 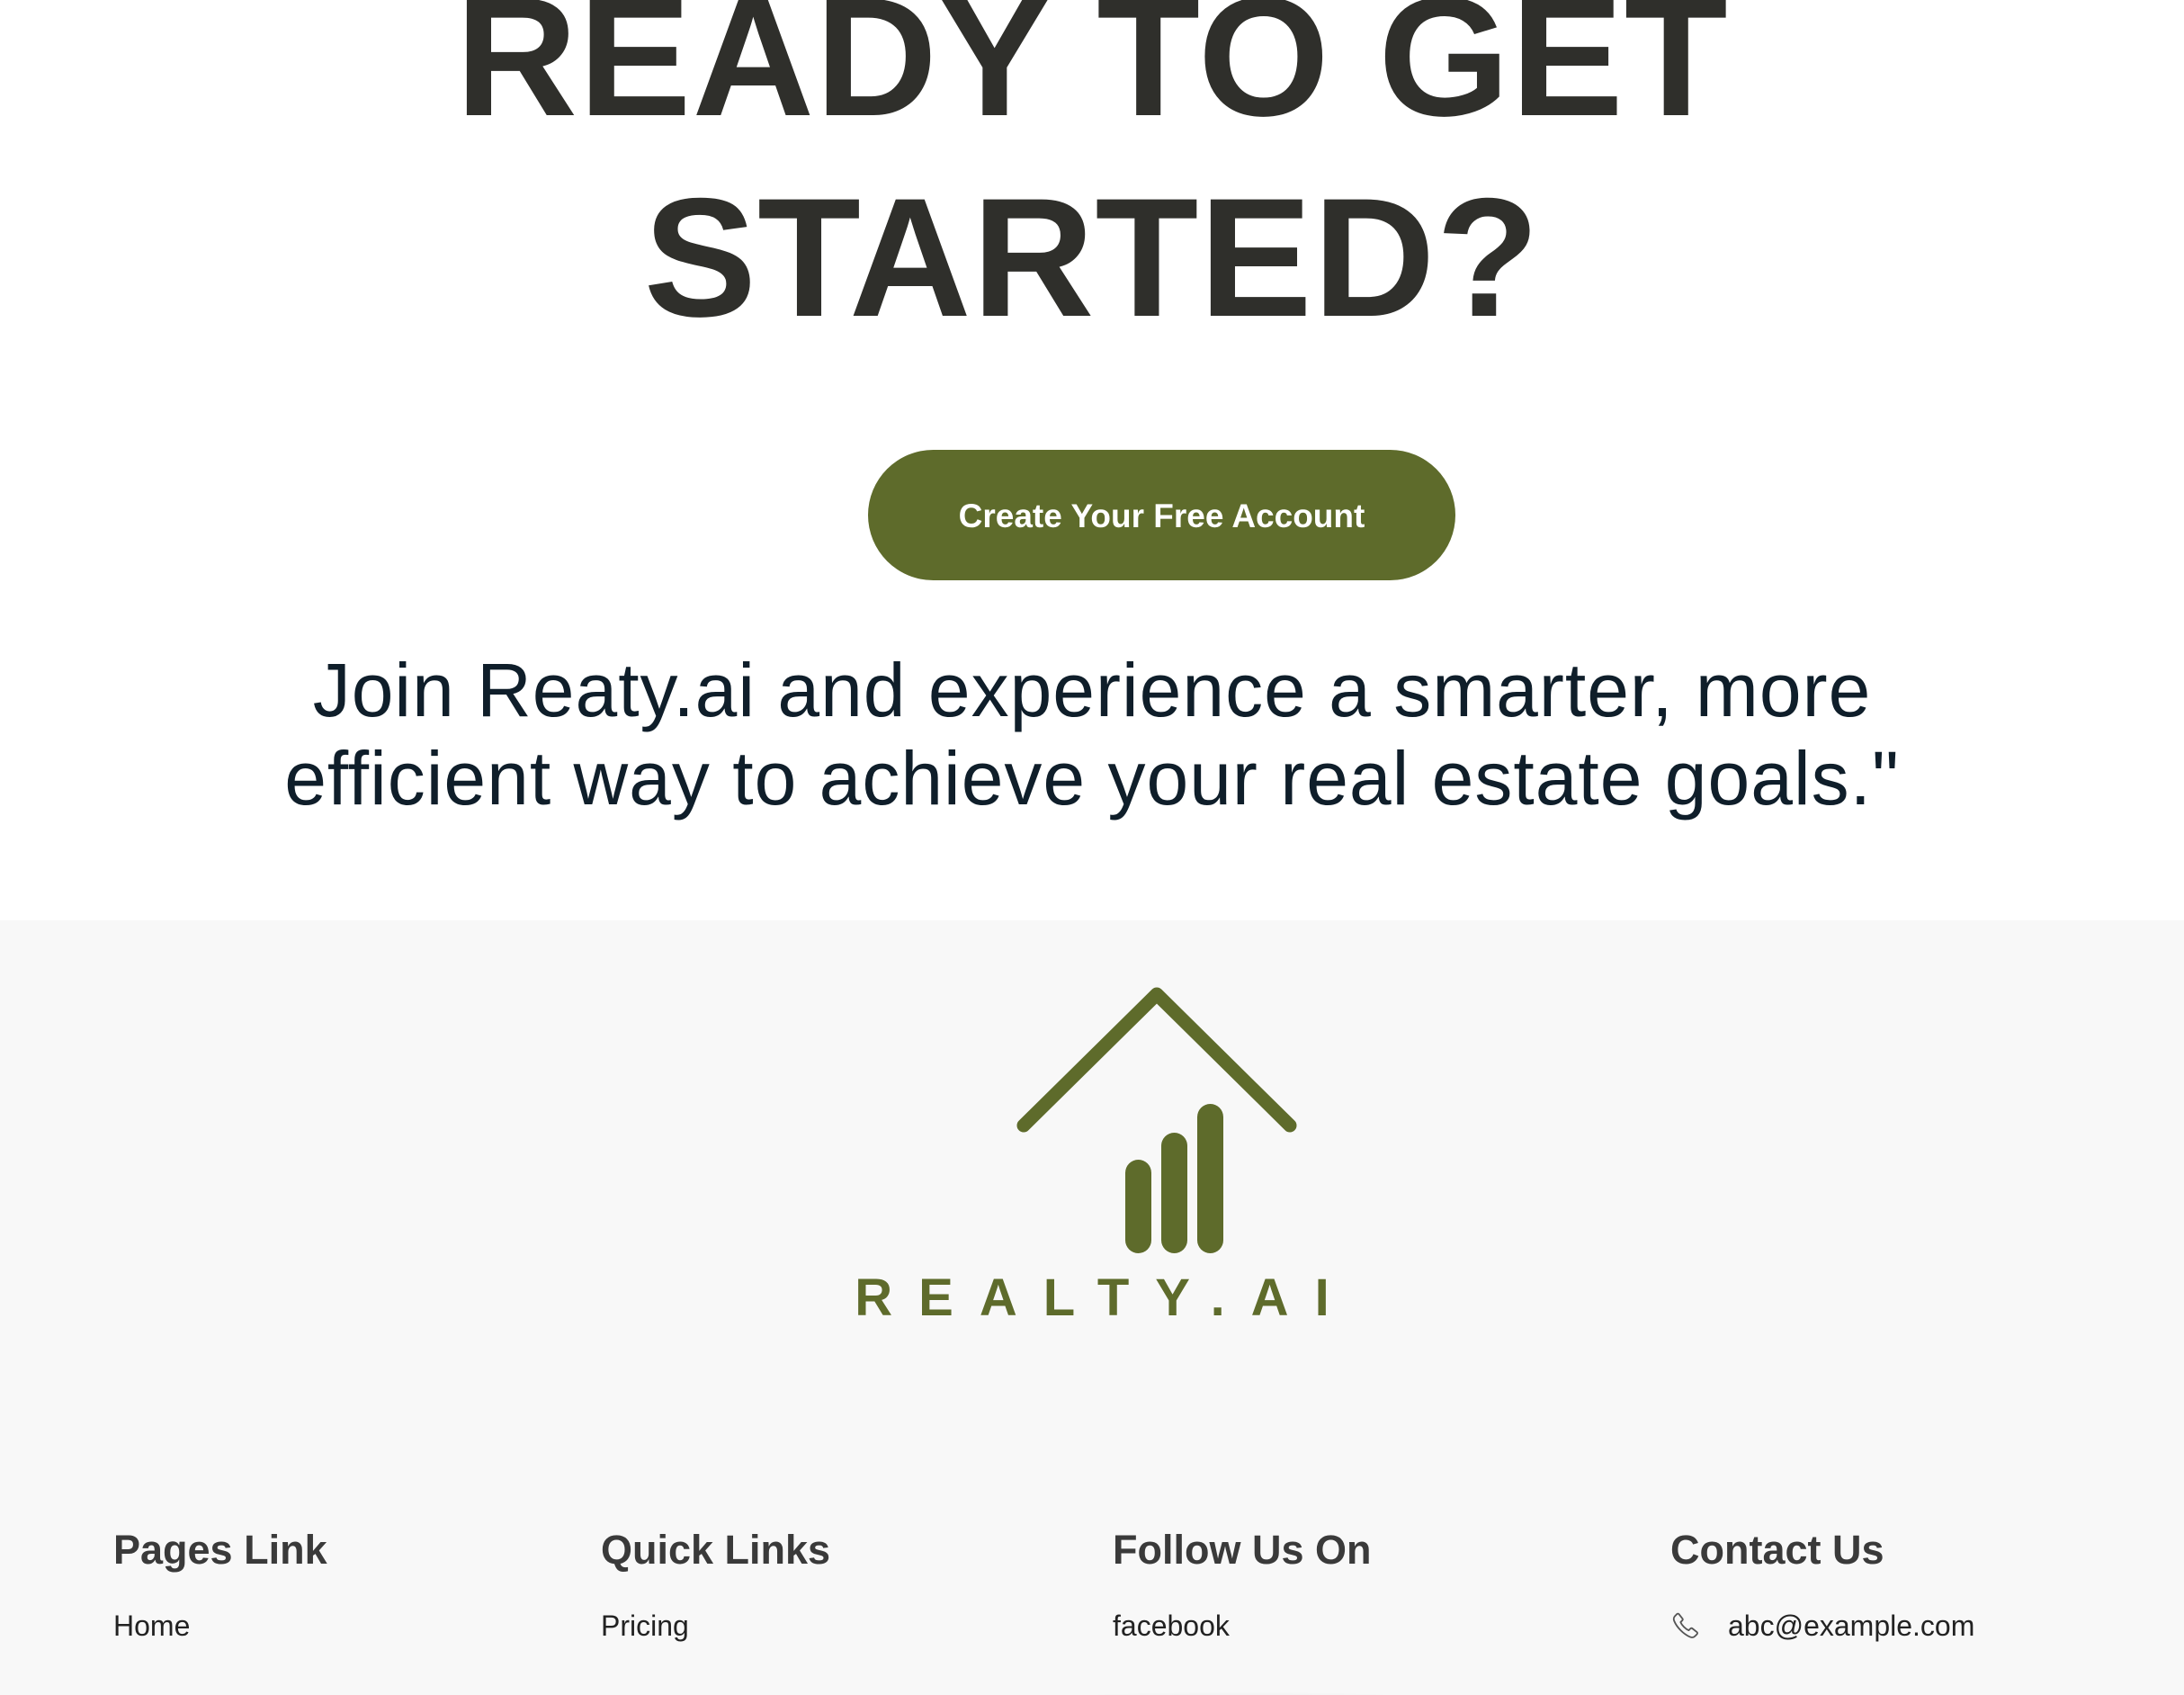 I want to click on footer-column-pages: Pages Link Home, so click(x=220, y=1583).